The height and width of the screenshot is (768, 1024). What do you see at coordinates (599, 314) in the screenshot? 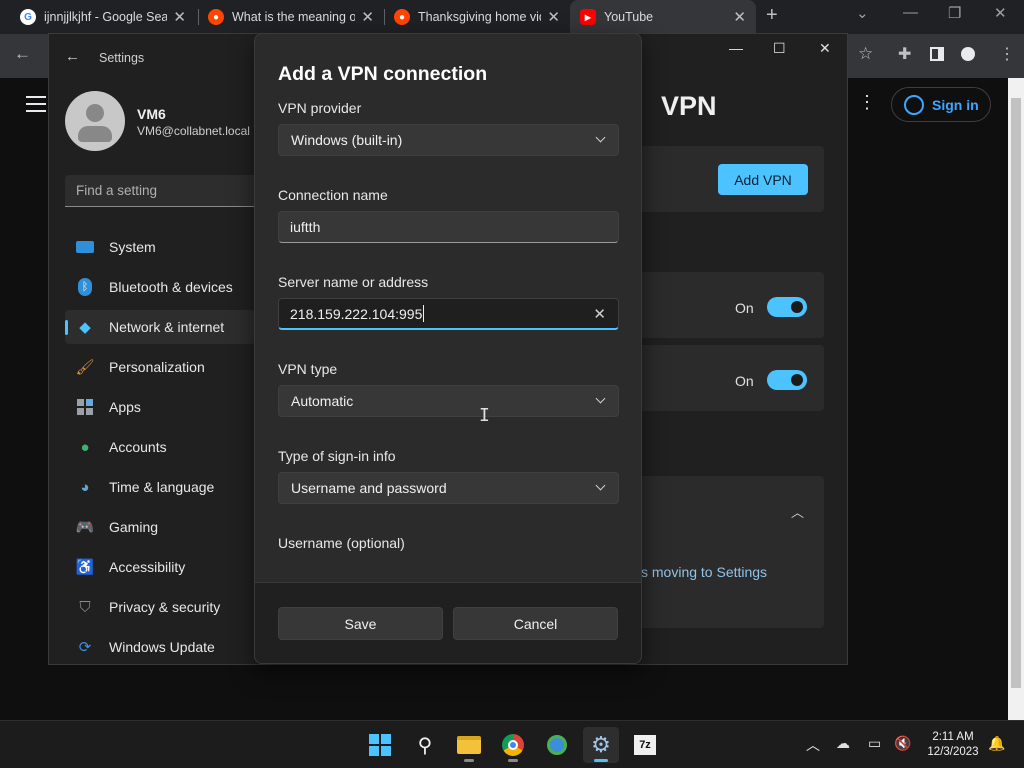
I see `clear-text-icon: ✕` at bounding box center [599, 314].